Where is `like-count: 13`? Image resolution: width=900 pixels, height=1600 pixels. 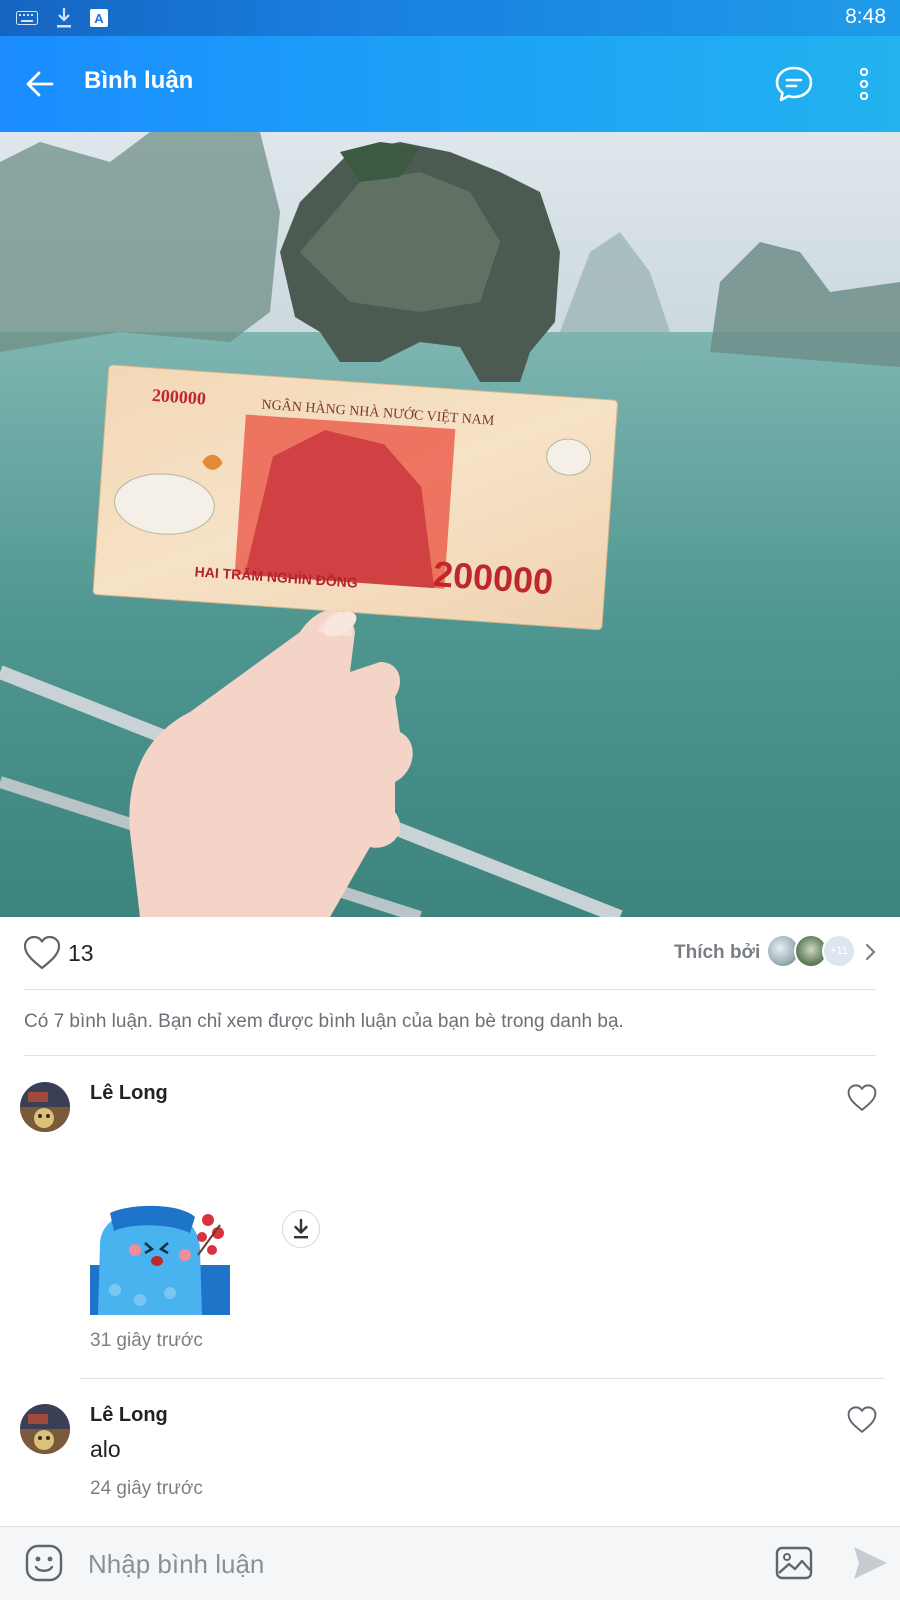
like-count: 13 is located at coordinates (81, 953).